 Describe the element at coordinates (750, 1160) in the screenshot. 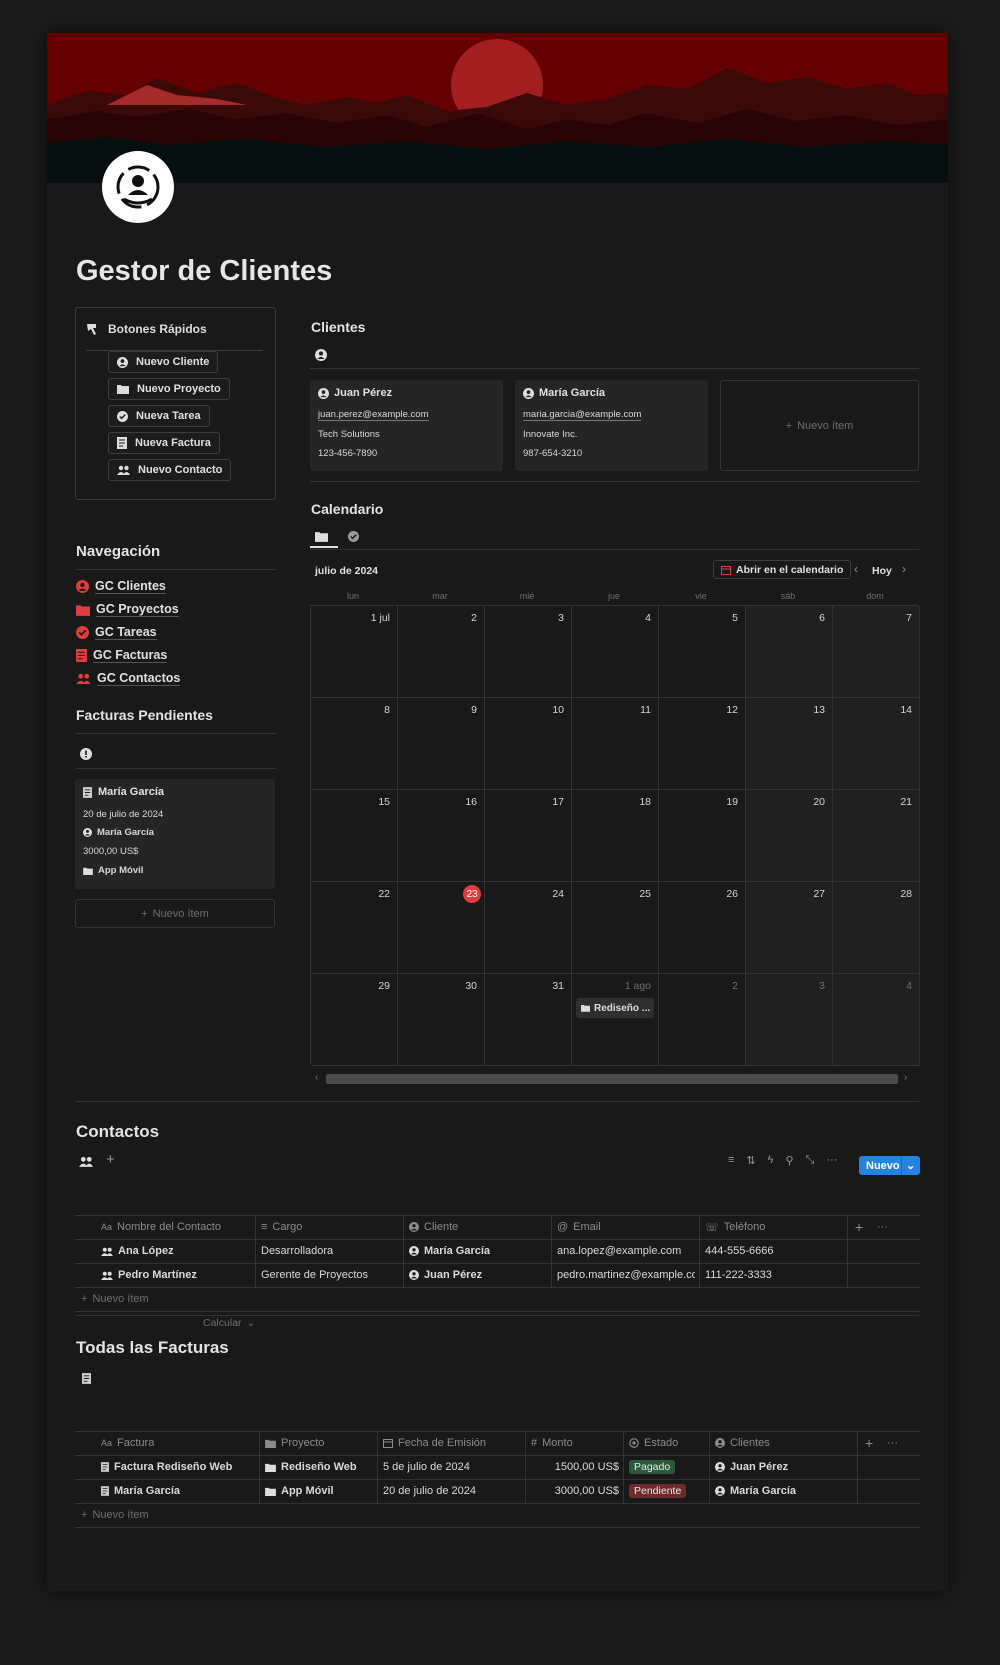

I see `sort-icon: ⇅` at that location.